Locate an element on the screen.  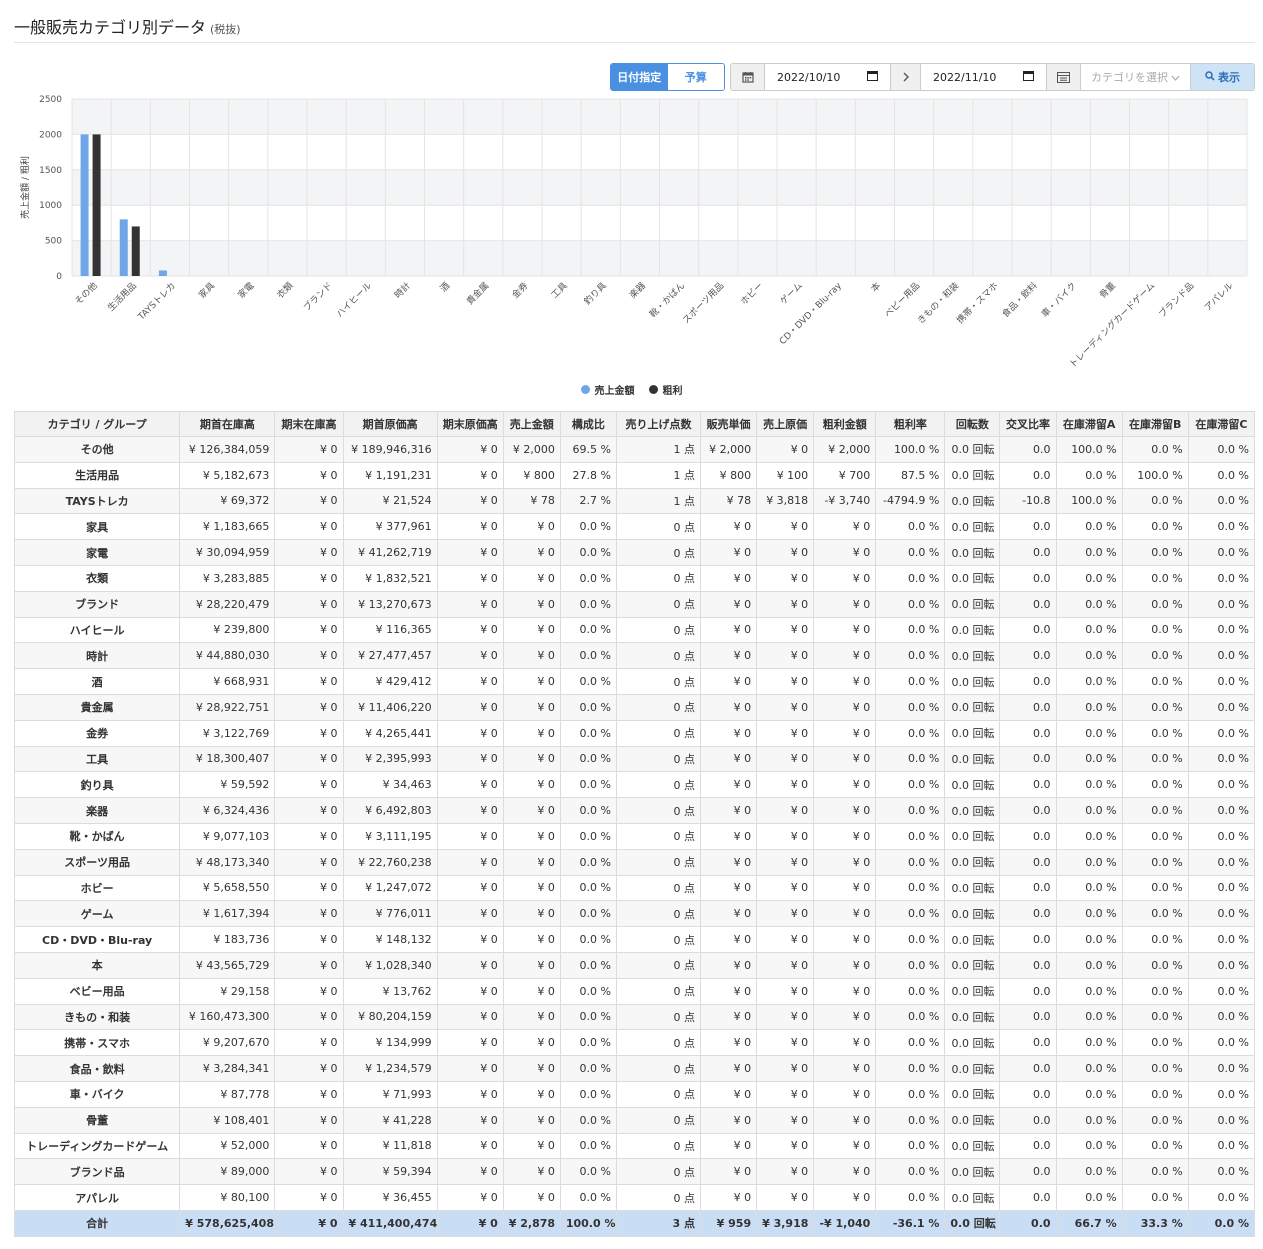
column-header: 期末在庫高 is located at coordinates (309, 424).